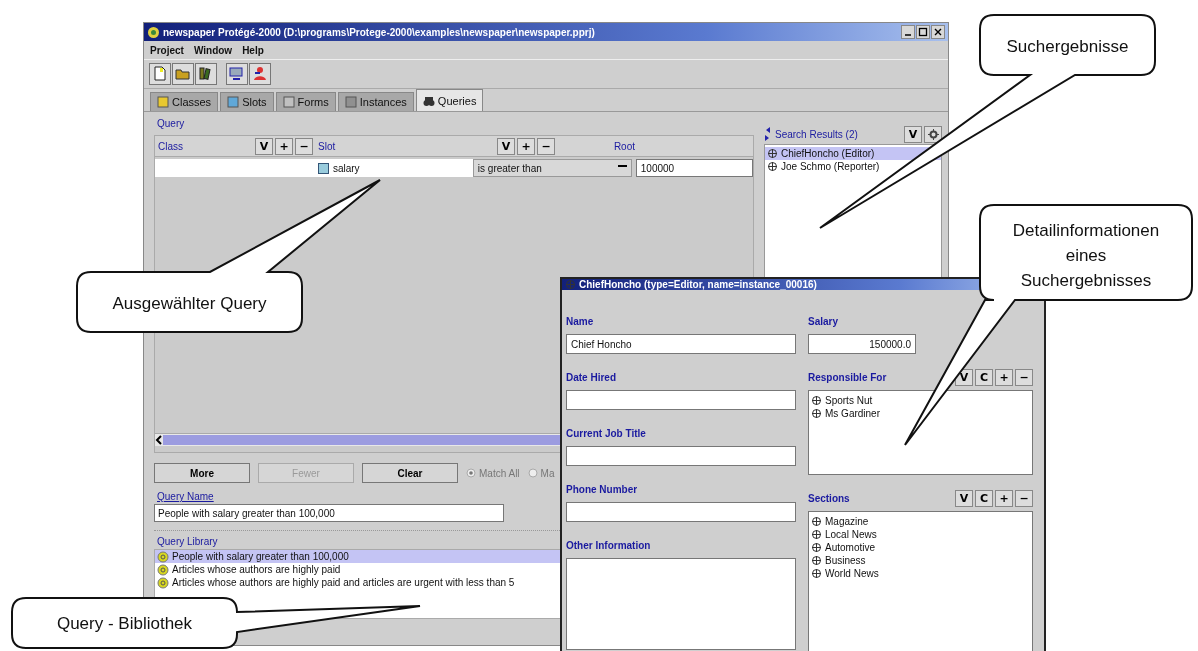 The image size is (1198, 651). Describe the element at coordinates (509, 168) in the screenshot. I see `operator-text: is greater than` at that location.